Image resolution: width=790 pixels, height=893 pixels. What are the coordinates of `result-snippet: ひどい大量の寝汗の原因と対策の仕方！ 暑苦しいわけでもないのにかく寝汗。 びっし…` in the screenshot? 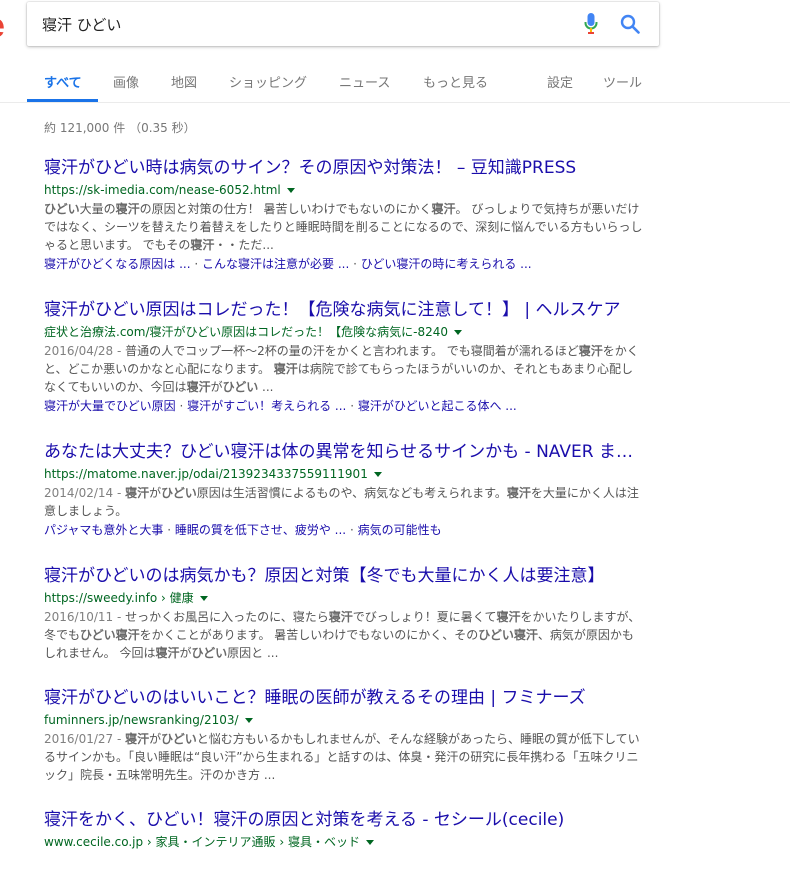 It's located at (344, 227).